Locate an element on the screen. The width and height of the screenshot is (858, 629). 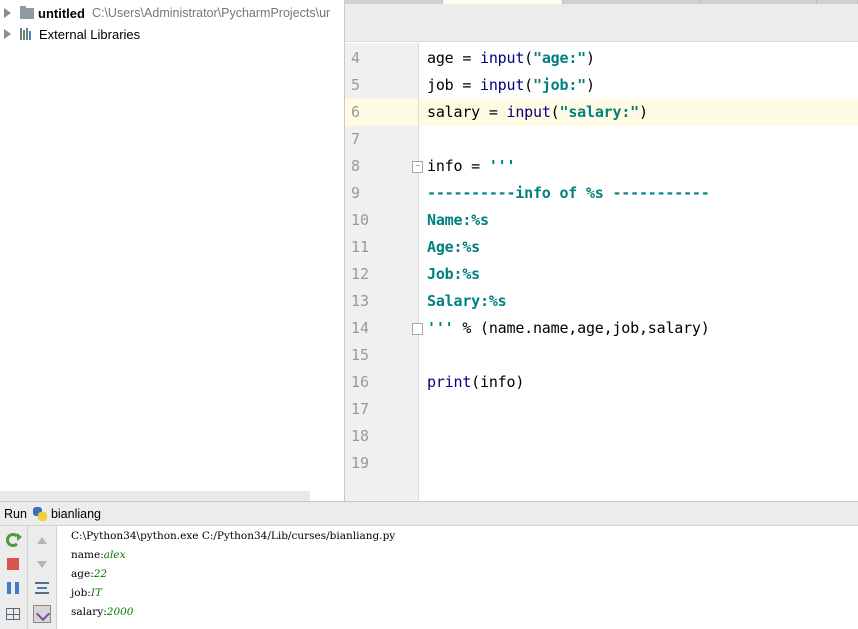
project-name: untitled is located at coordinates (61, 13).